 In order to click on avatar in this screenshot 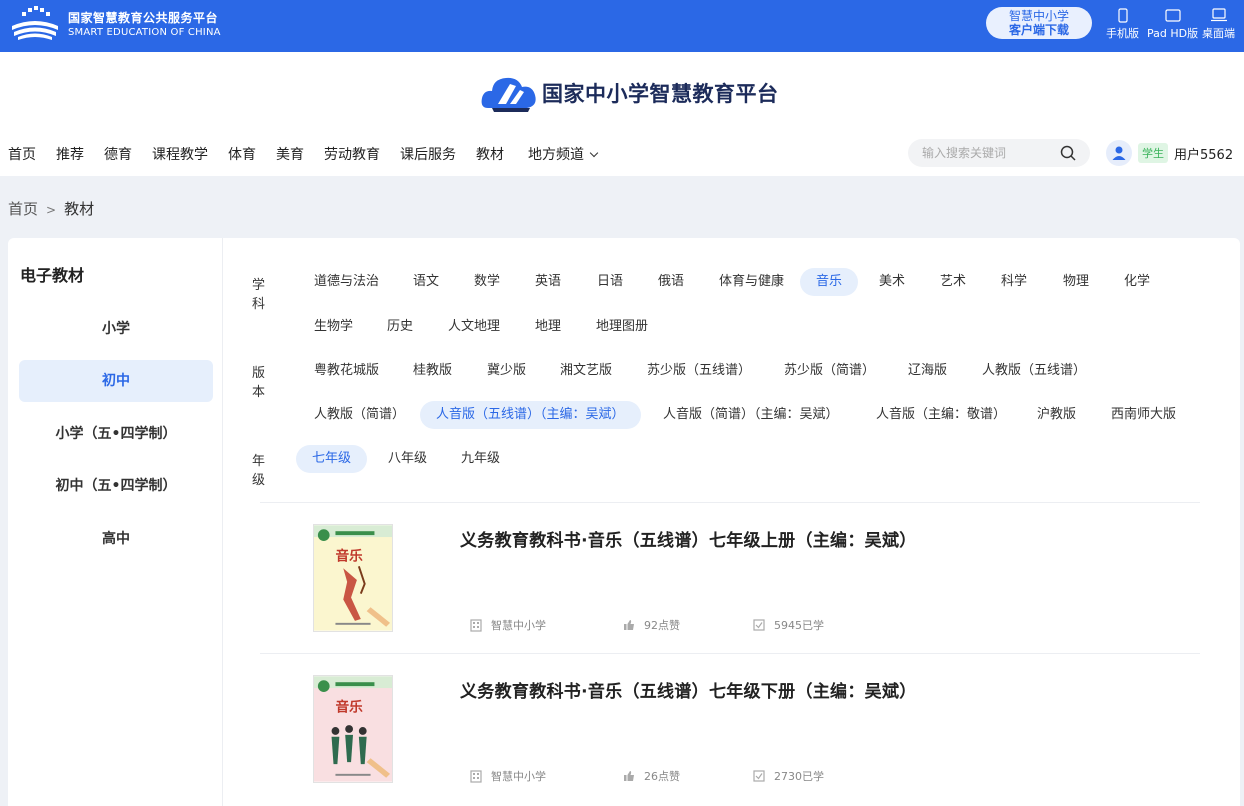, I will do `click(1119, 153)`.